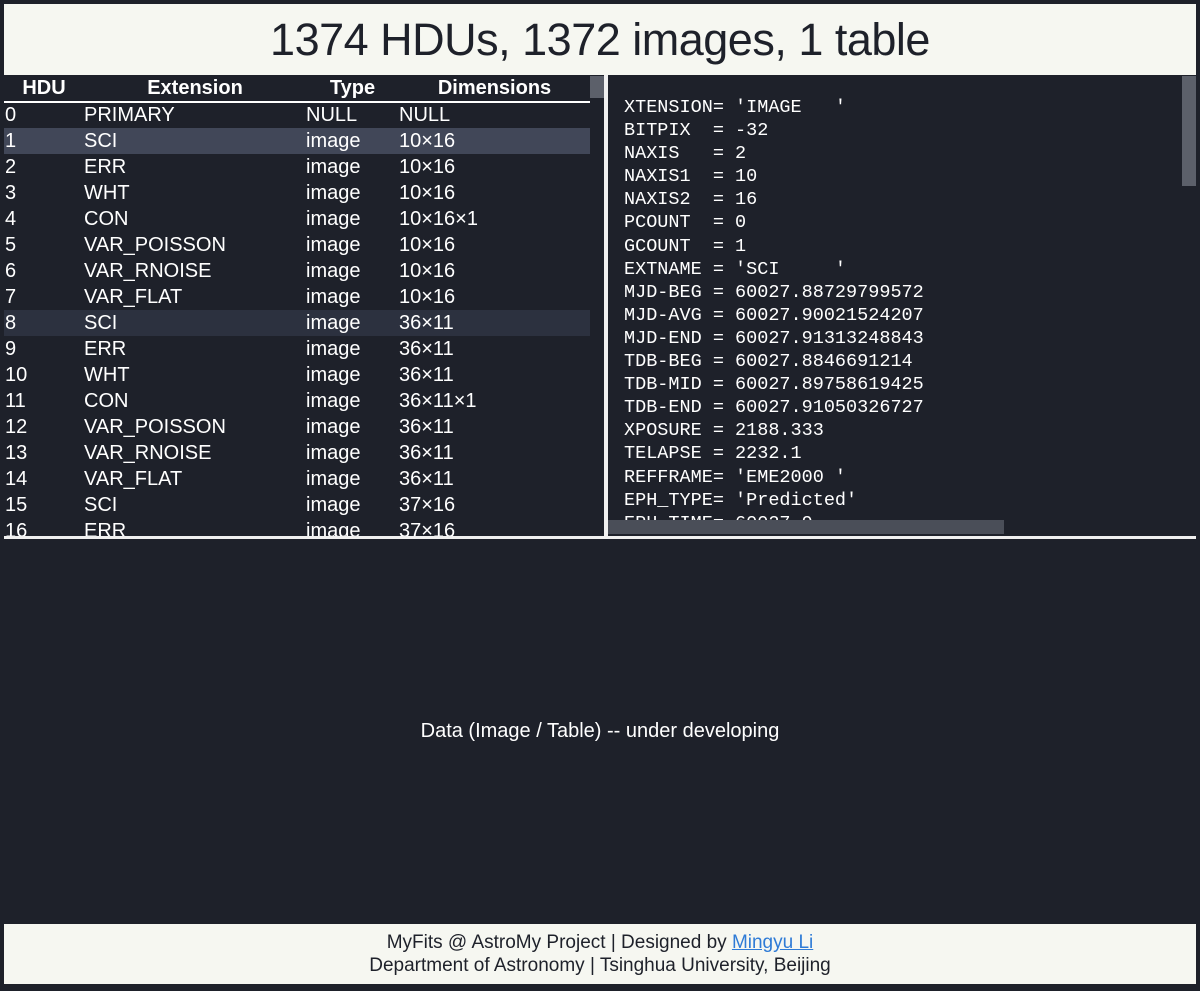  Describe the element at coordinates (297, 271) in the screenshot. I see `hdu-table-row: 6 VAR_RNOISE image 10×16` at that location.